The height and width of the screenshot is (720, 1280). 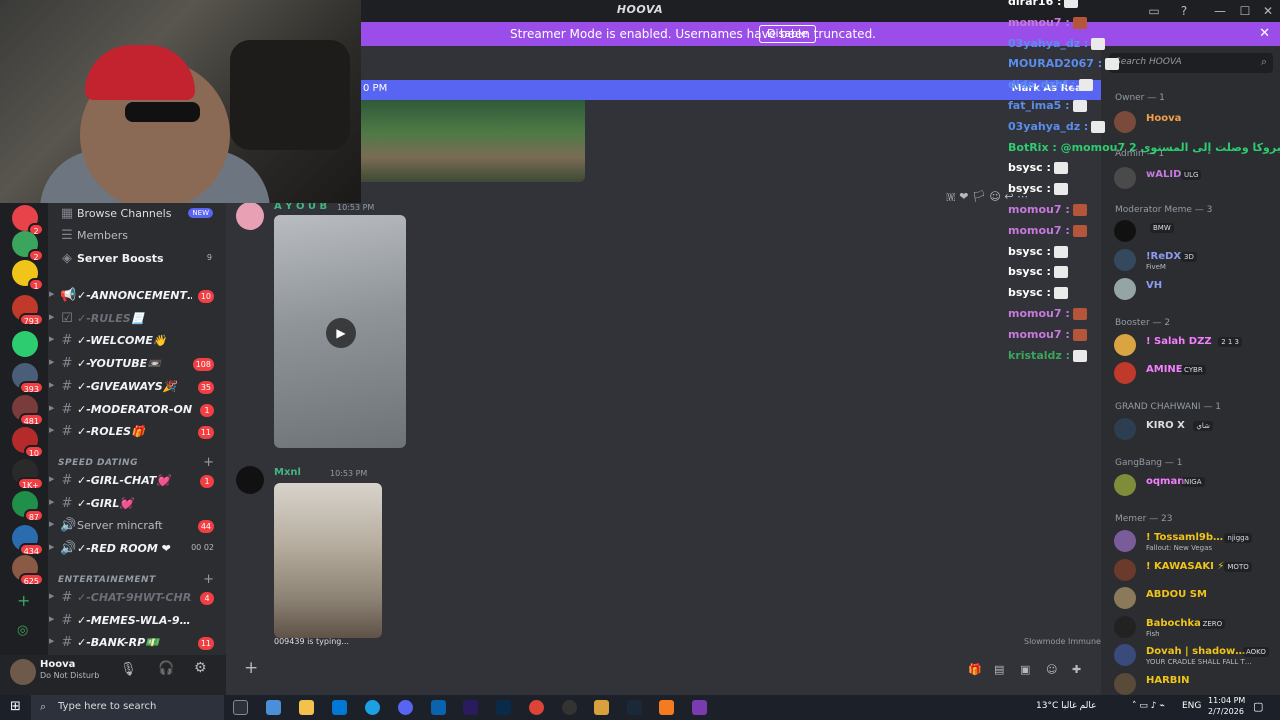 What do you see at coordinates (1148, 706) in the screenshot?
I see `tray-icons: ˄ ▭ ♪ ⌁` at bounding box center [1148, 706].